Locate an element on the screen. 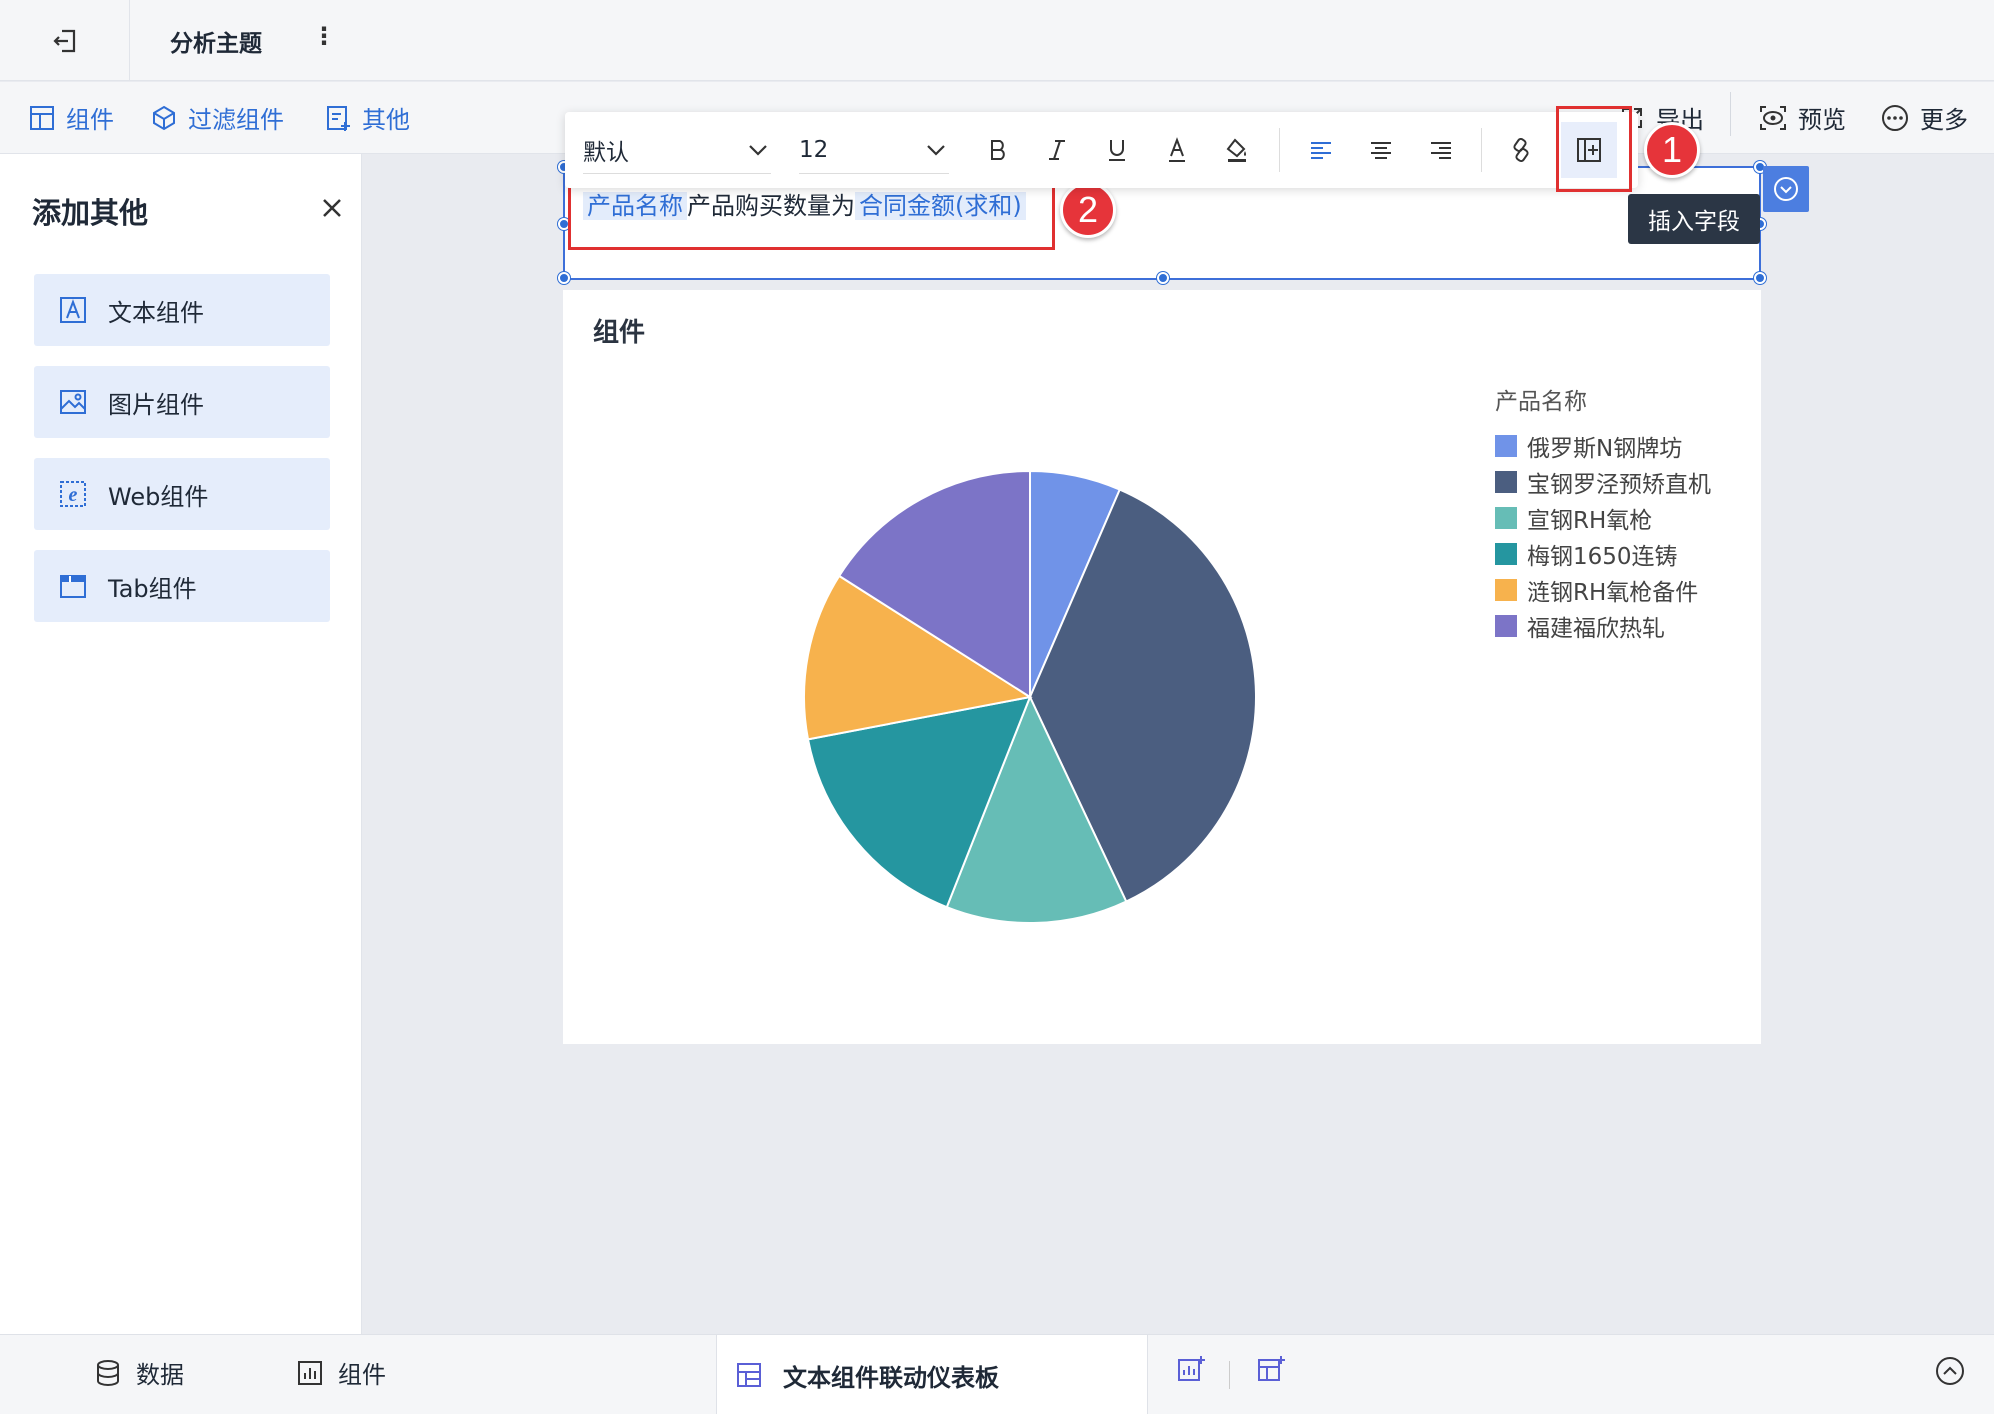 The image size is (1994, 1414). toolbar-more-label: 更多 is located at coordinates (1944, 120).